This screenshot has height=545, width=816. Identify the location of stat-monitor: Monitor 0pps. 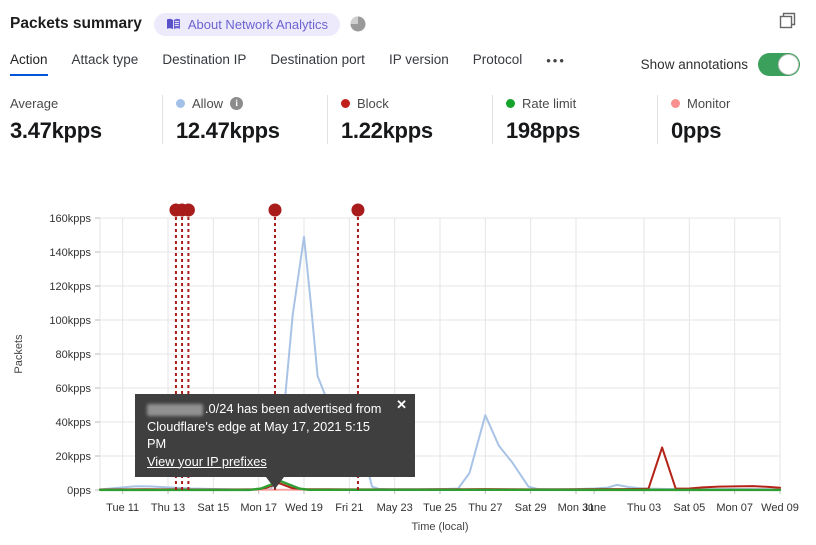
(736, 119).